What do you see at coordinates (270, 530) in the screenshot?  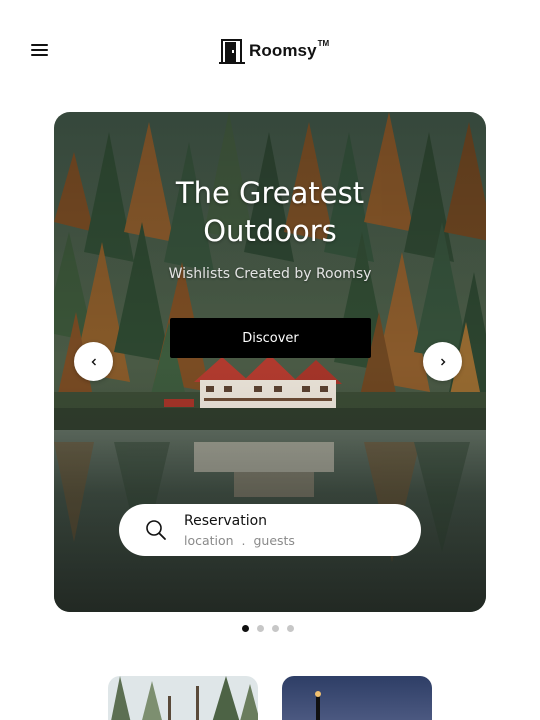 I see `reservation-search: Reservation location . guests` at bounding box center [270, 530].